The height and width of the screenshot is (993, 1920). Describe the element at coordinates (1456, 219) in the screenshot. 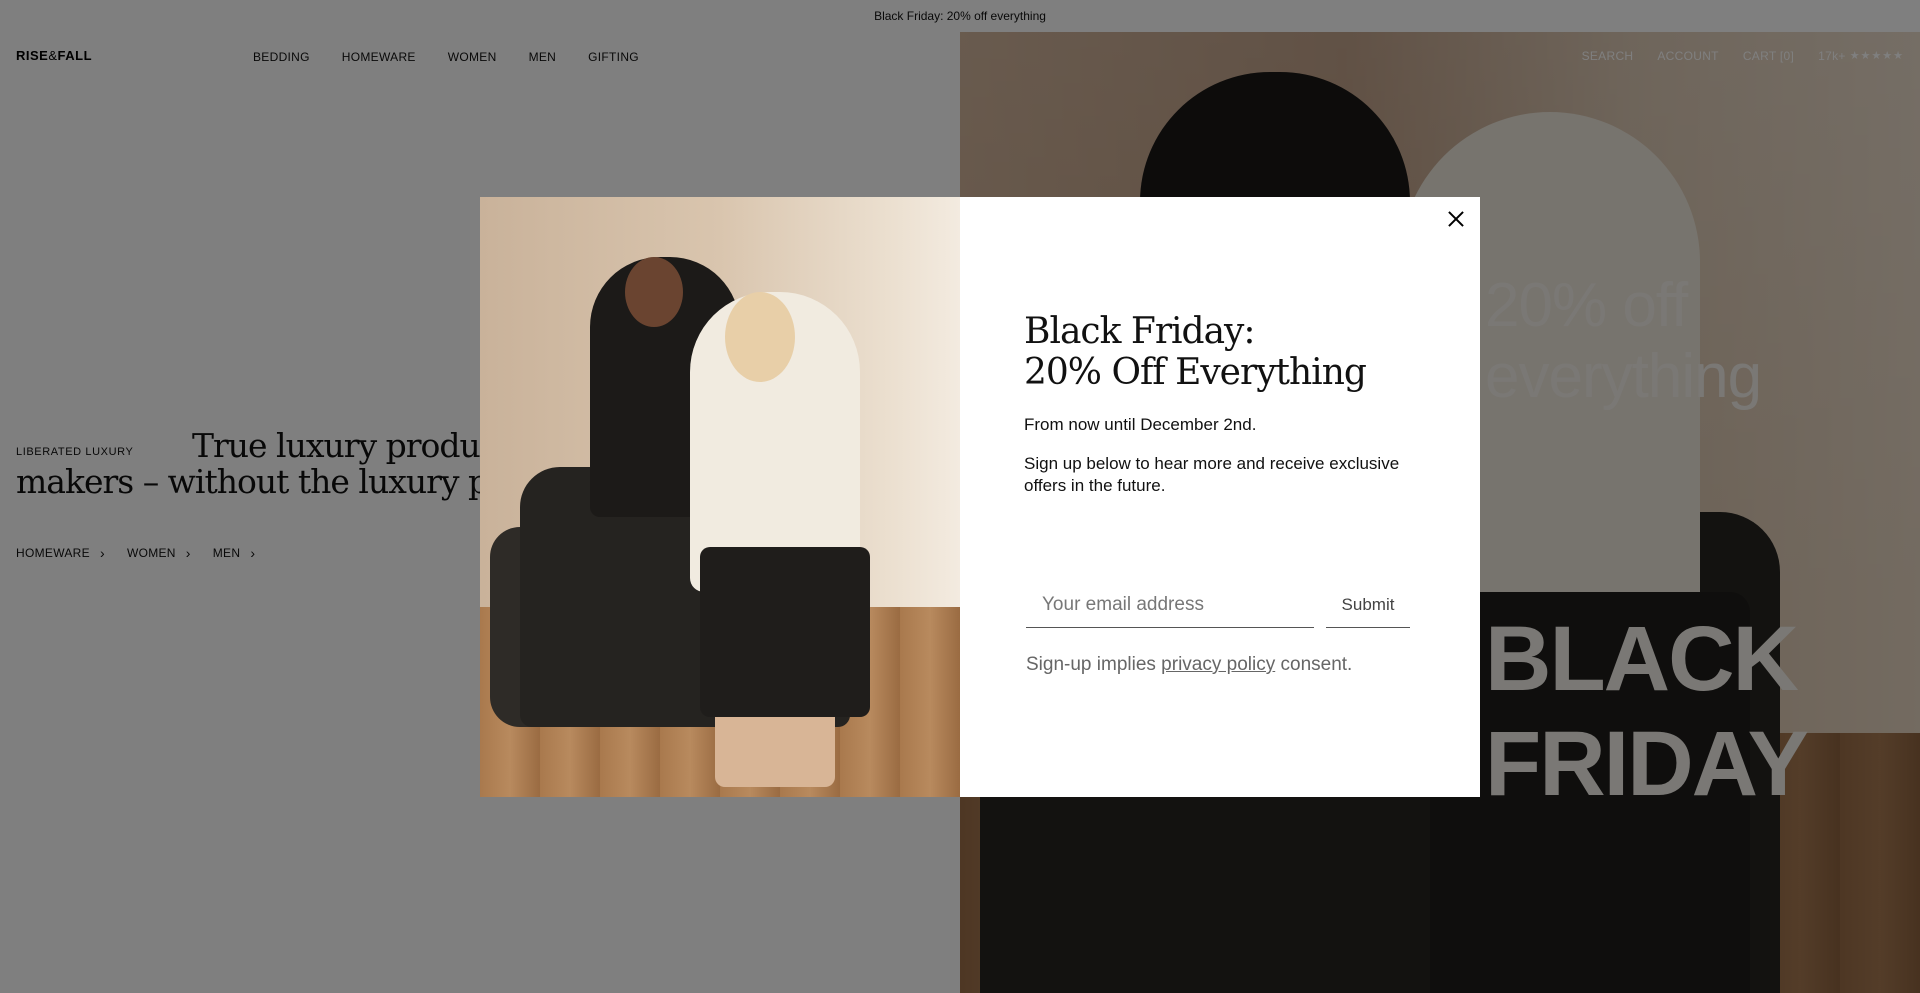

I see `close-icon` at that location.